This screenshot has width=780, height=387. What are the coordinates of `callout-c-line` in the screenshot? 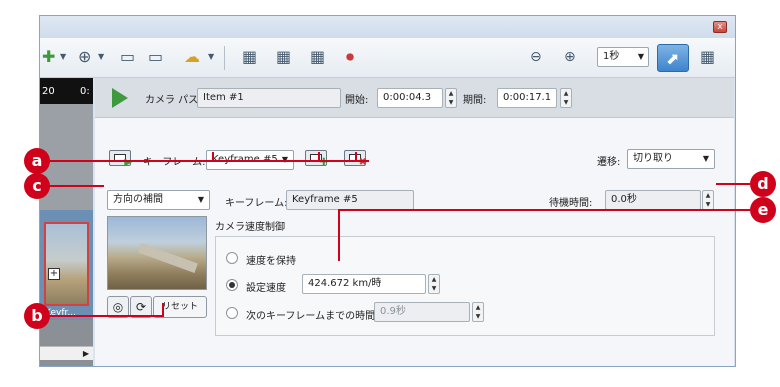 It's located at (76, 186).